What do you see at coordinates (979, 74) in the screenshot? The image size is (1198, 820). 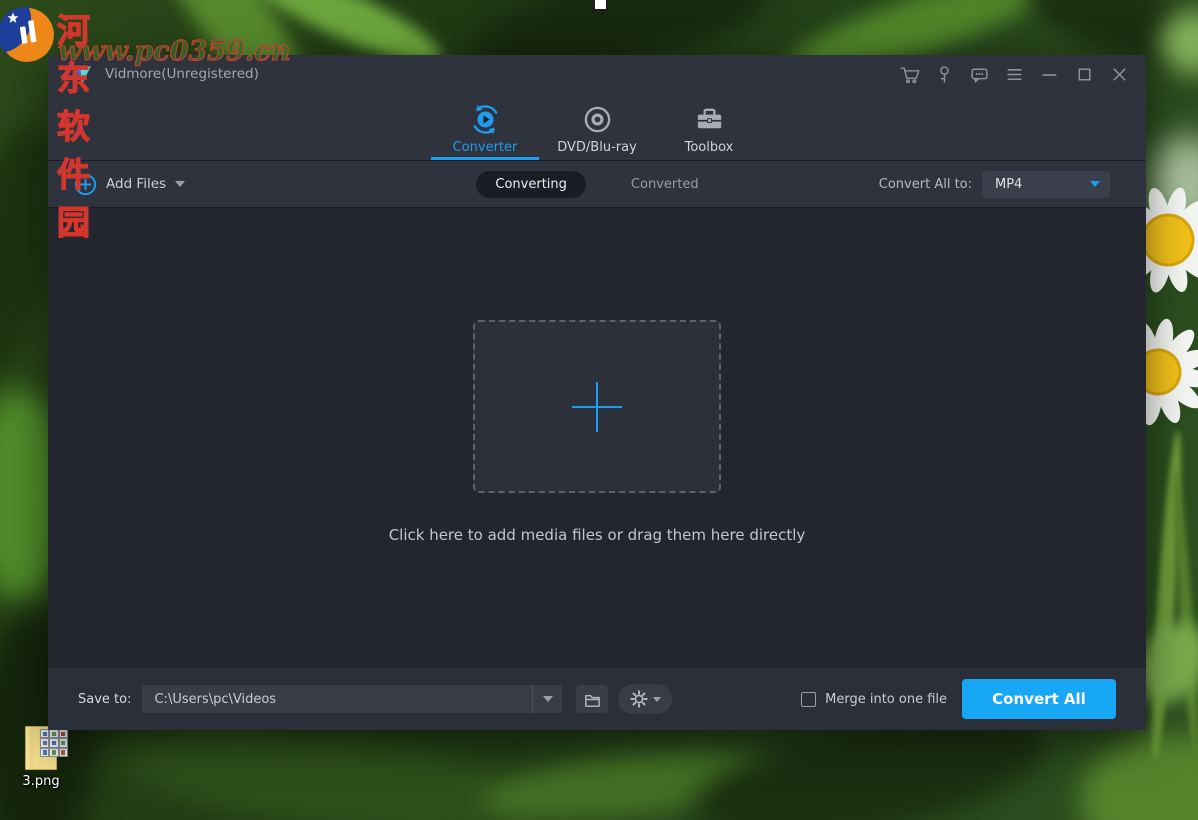 I see `feedback-icon` at bounding box center [979, 74].